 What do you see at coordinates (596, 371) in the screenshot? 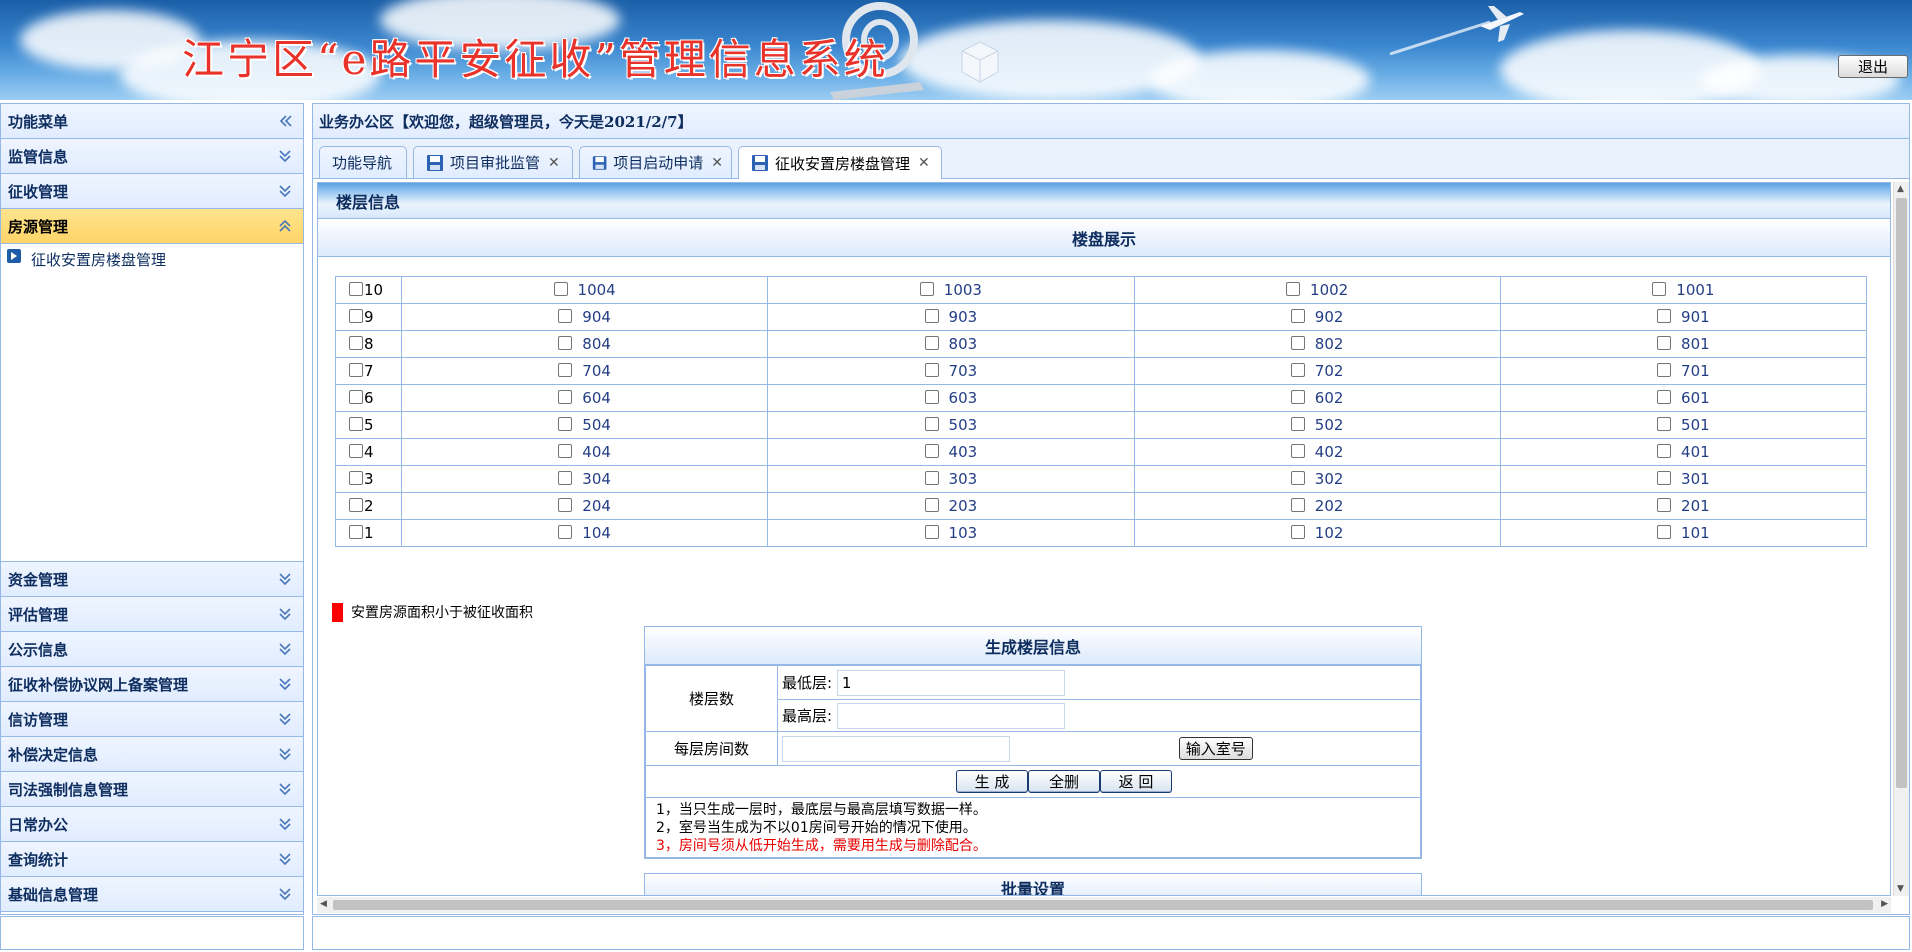
I see `room-number: 704` at bounding box center [596, 371].